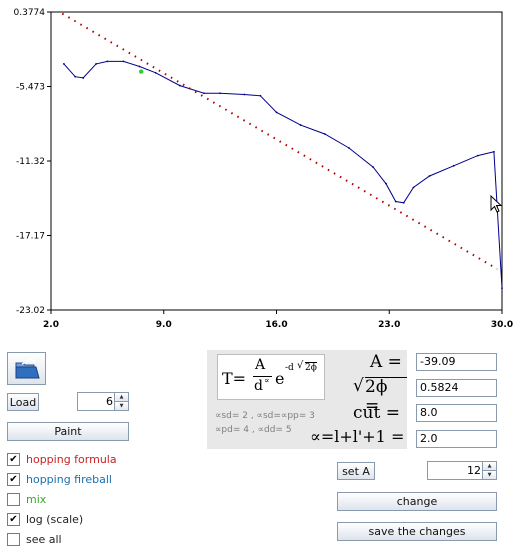  I want to click on y-tick-label: -23.02, so click(30, 311).